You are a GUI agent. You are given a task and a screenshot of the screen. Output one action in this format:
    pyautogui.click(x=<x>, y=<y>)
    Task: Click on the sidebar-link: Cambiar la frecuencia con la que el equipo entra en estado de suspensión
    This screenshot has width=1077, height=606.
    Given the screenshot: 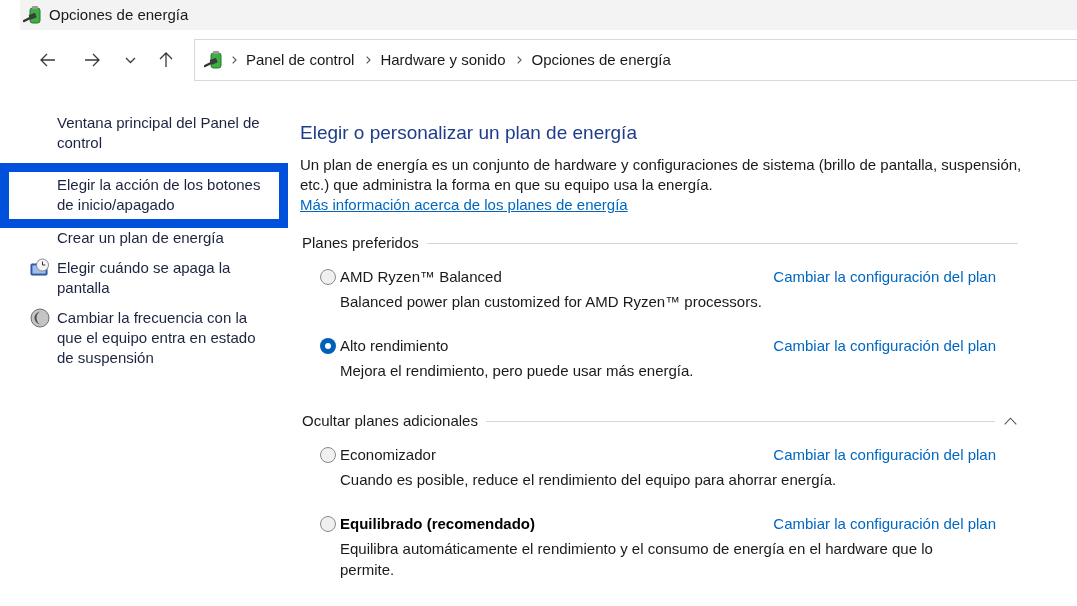 What is the action you would take?
    pyautogui.click(x=163, y=338)
    